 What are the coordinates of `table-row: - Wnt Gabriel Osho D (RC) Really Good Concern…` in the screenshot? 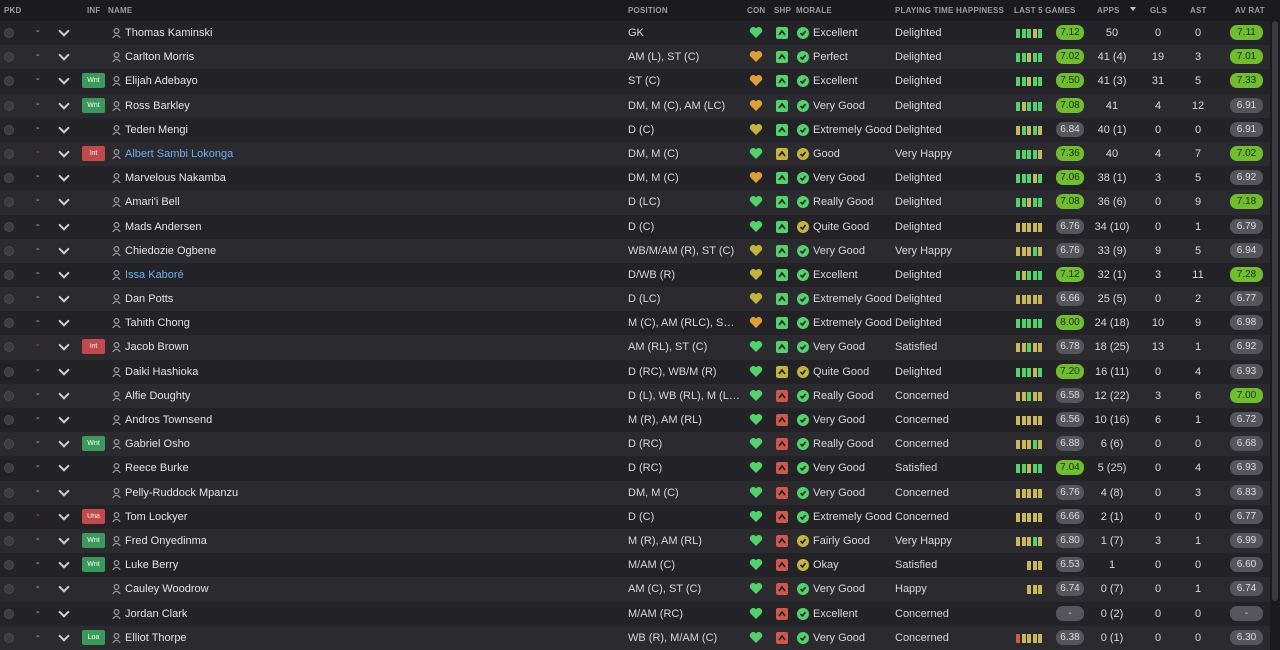 It's located at (635, 444).